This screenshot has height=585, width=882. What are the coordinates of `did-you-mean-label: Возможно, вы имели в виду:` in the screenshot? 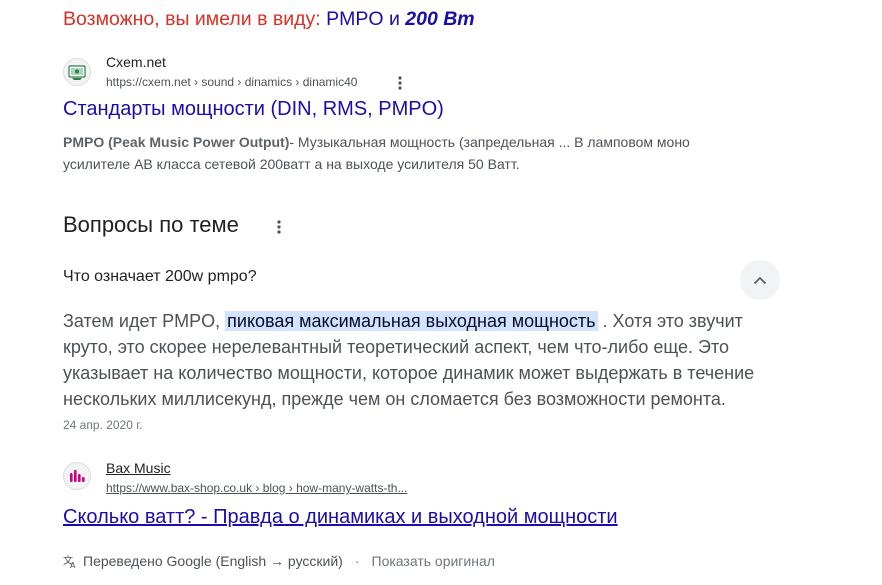 It's located at (192, 19).